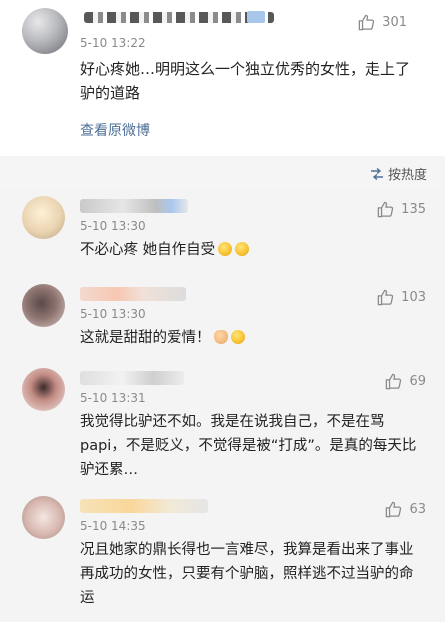 The height and width of the screenshot is (622, 445). Describe the element at coordinates (113, 526) in the screenshot. I see `comment-time: 5-10 14:35` at that location.